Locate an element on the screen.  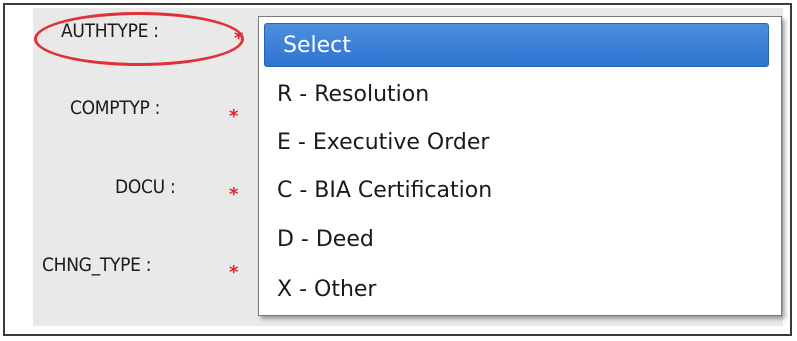
option-deed: D - Deed is located at coordinates (520, 240).